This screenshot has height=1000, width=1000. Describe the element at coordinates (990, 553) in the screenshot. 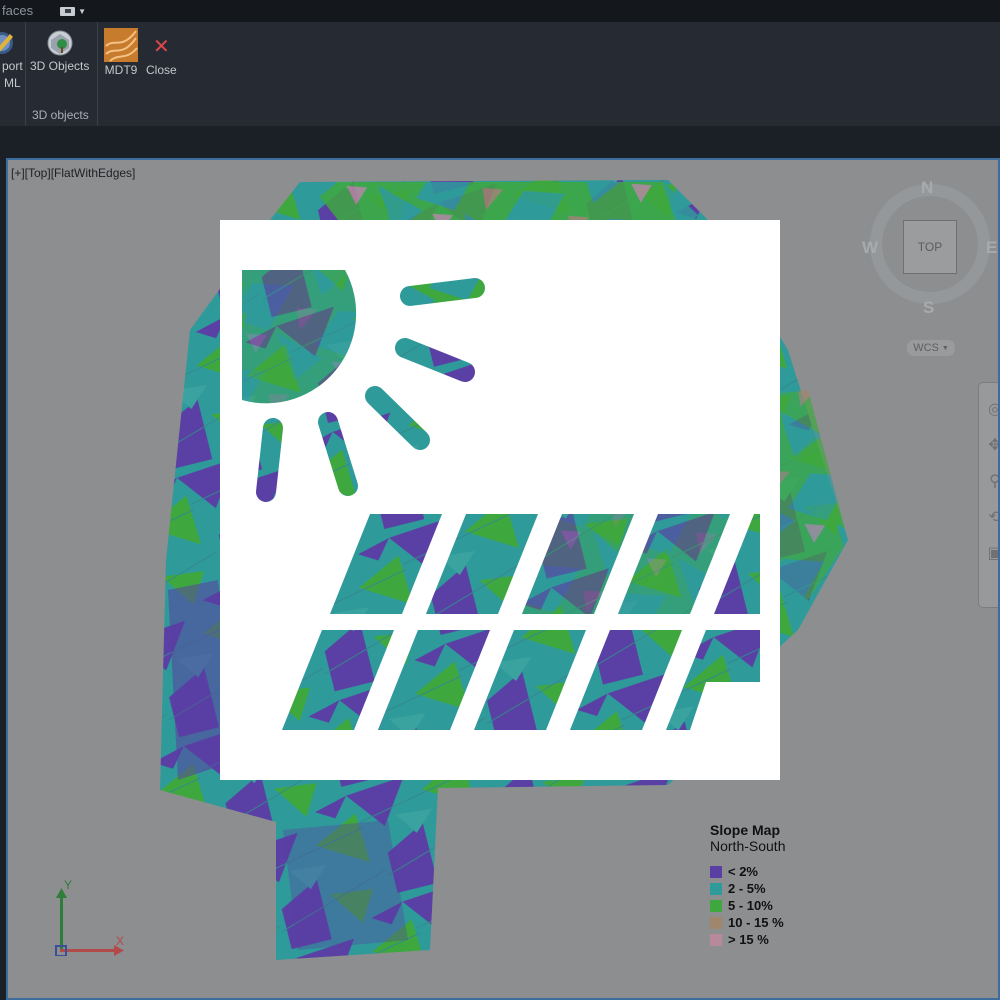

I see `showmotion-icon: ▣` at that location.